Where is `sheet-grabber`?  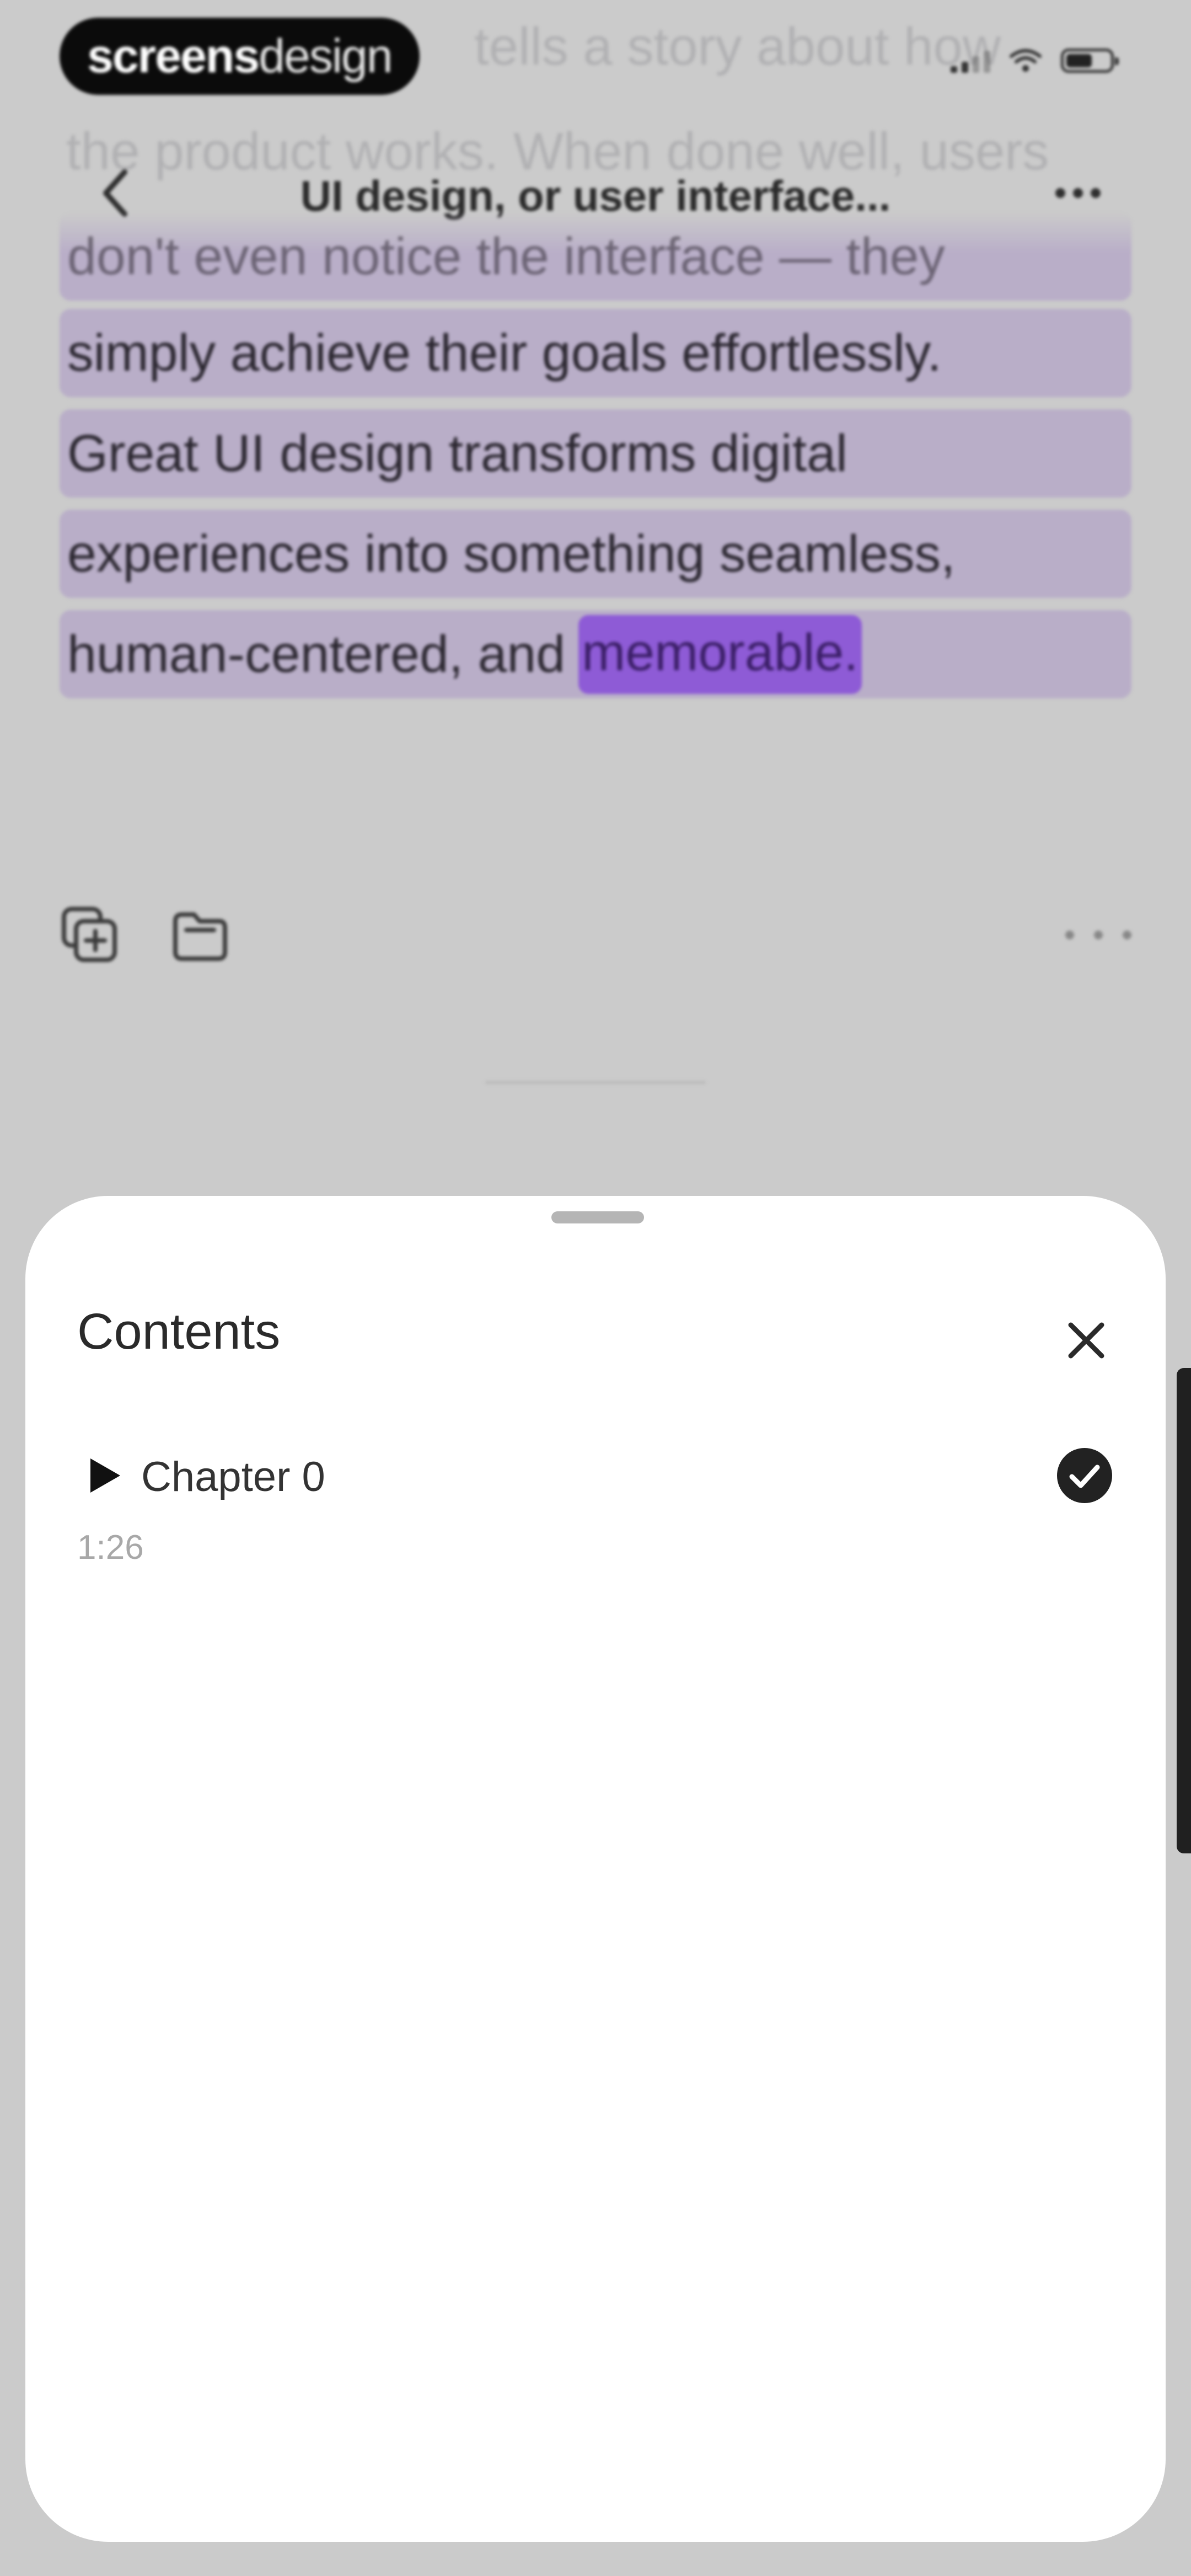
sheet-grabber is located at coordinates (597, 1217).